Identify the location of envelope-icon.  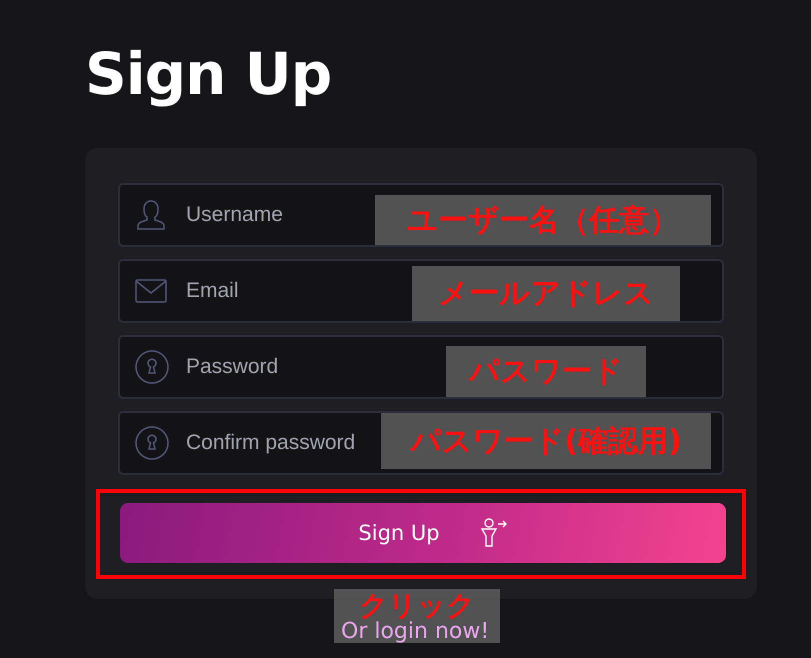
(151, 291).